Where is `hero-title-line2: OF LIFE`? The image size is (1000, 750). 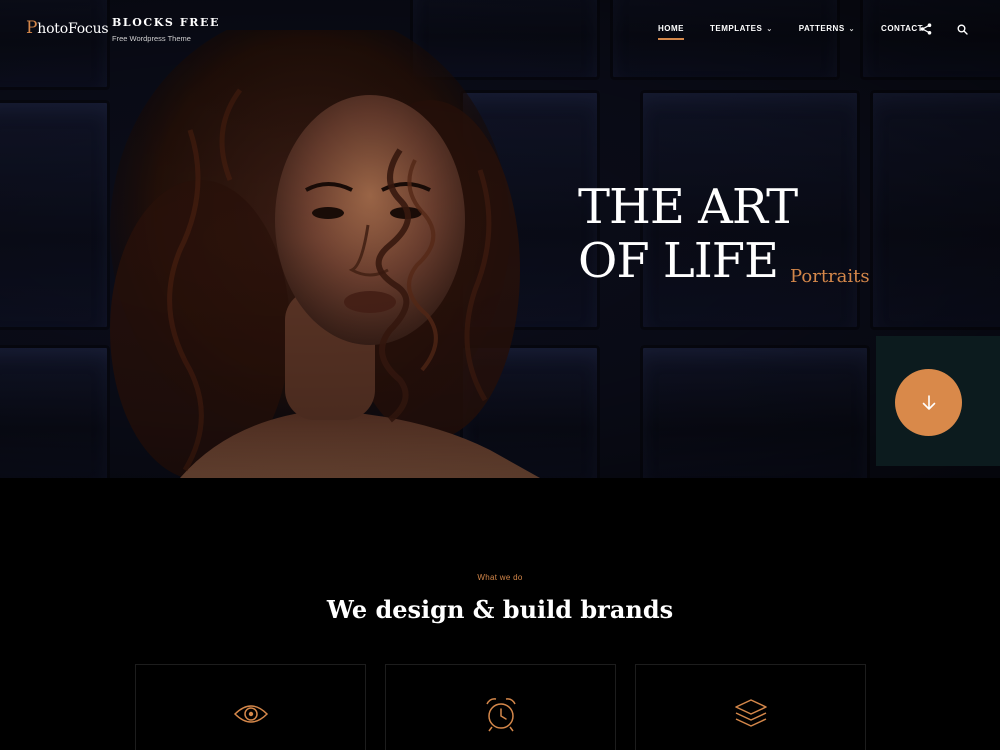 hero-title-line2: OF LIFE is located at coordinates (678, 261).